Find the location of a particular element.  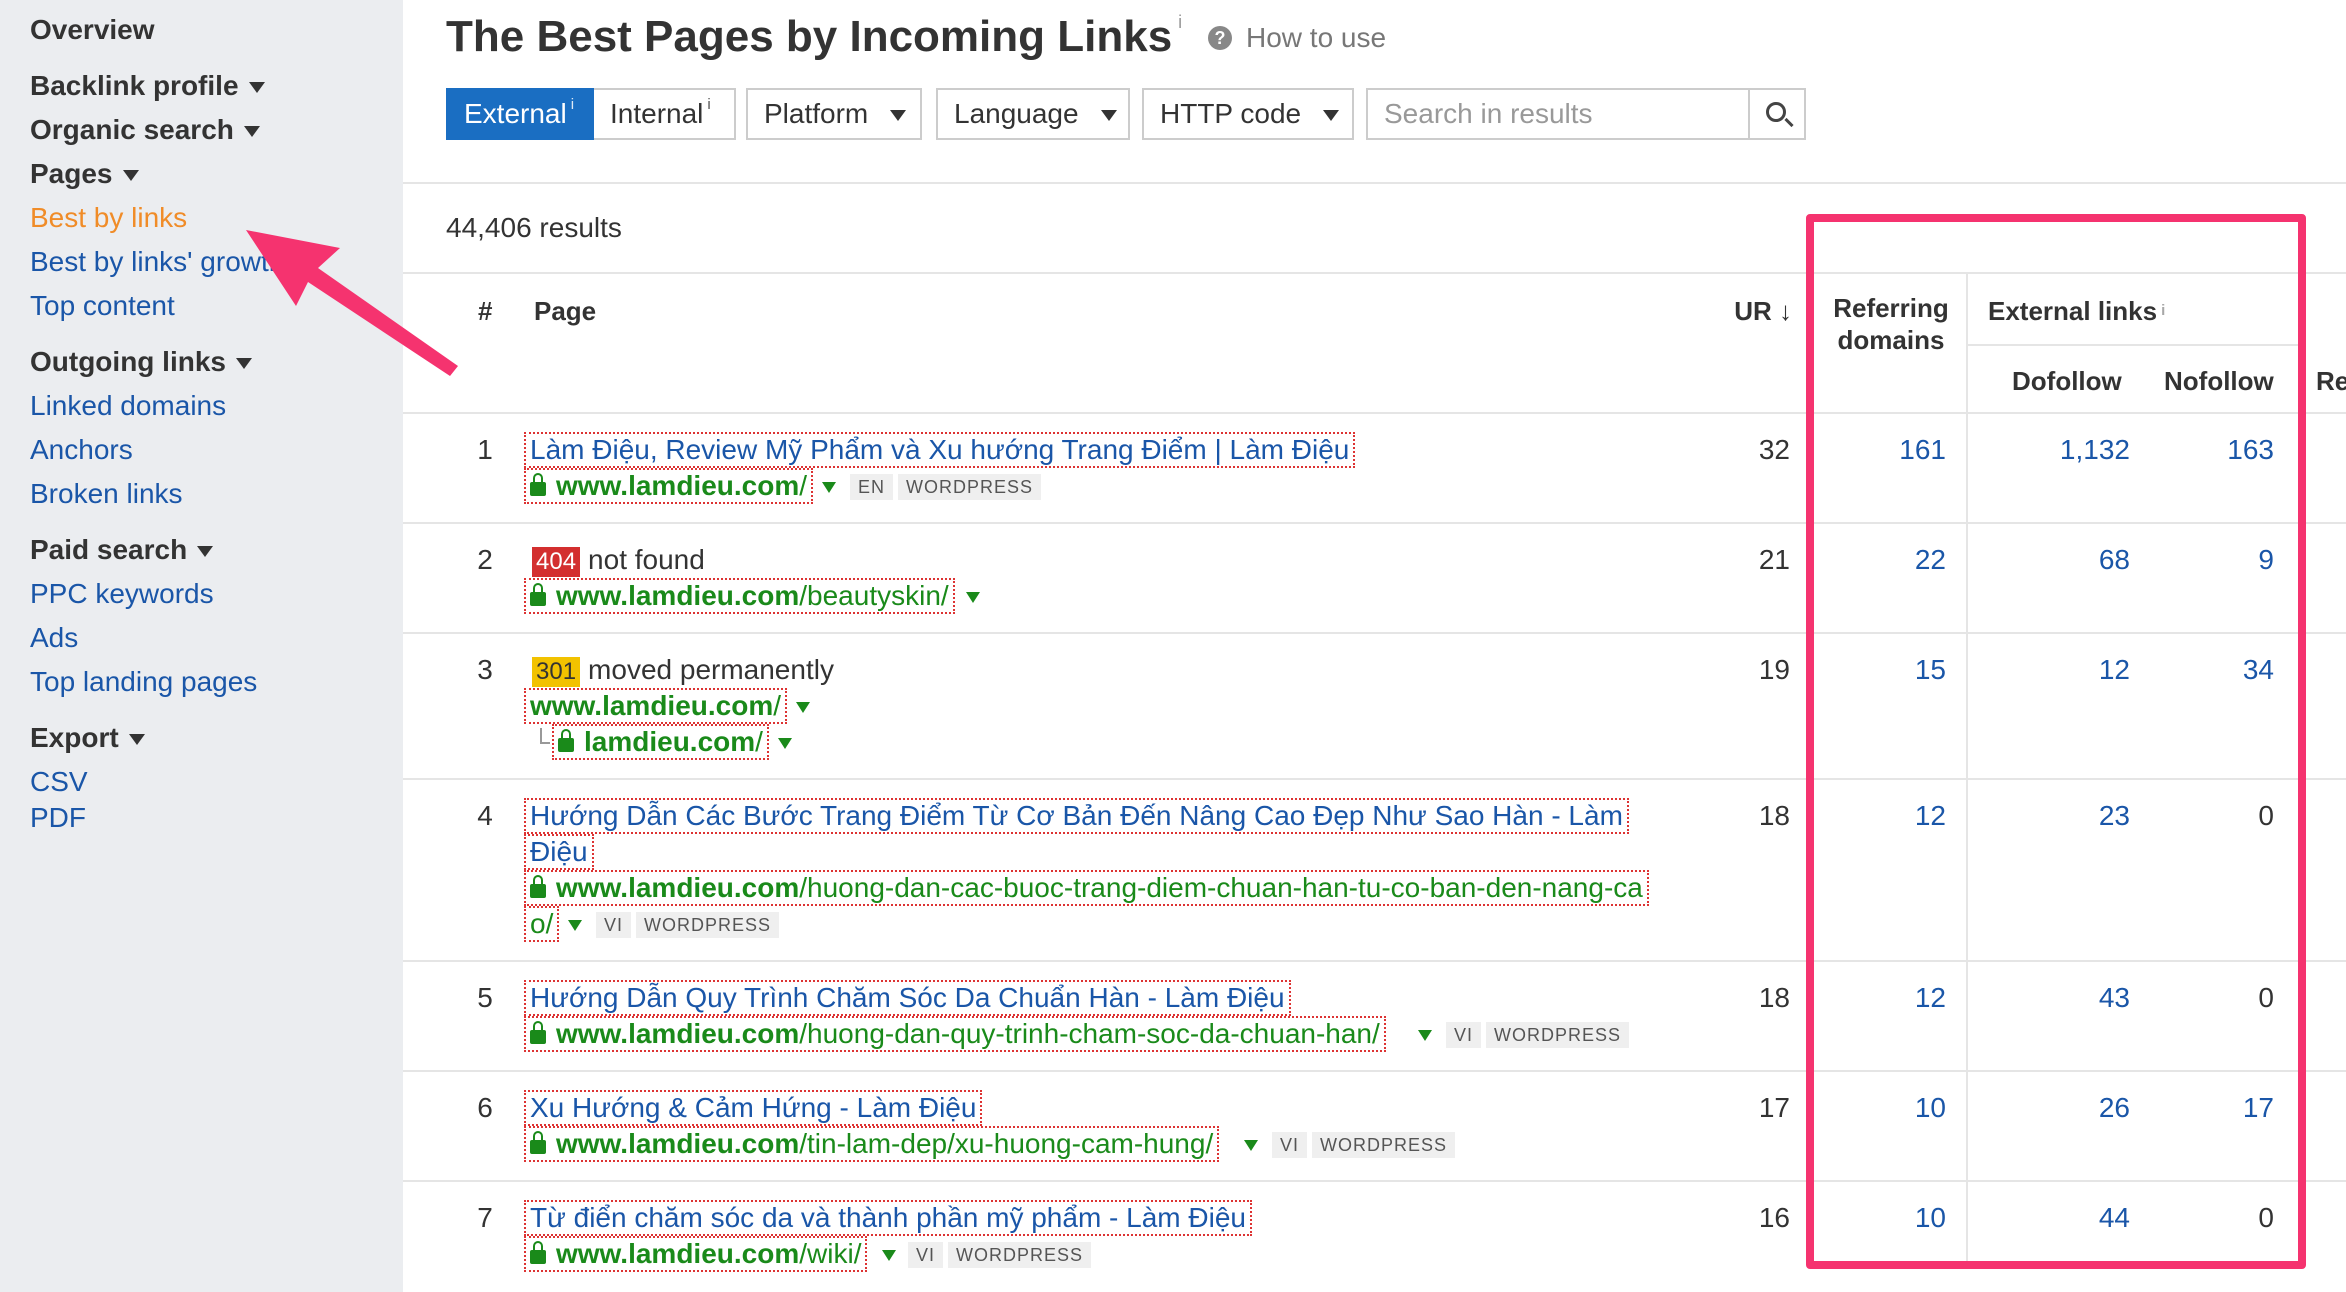

url-path: /wiki/ is located at coordinates (830, 1253).